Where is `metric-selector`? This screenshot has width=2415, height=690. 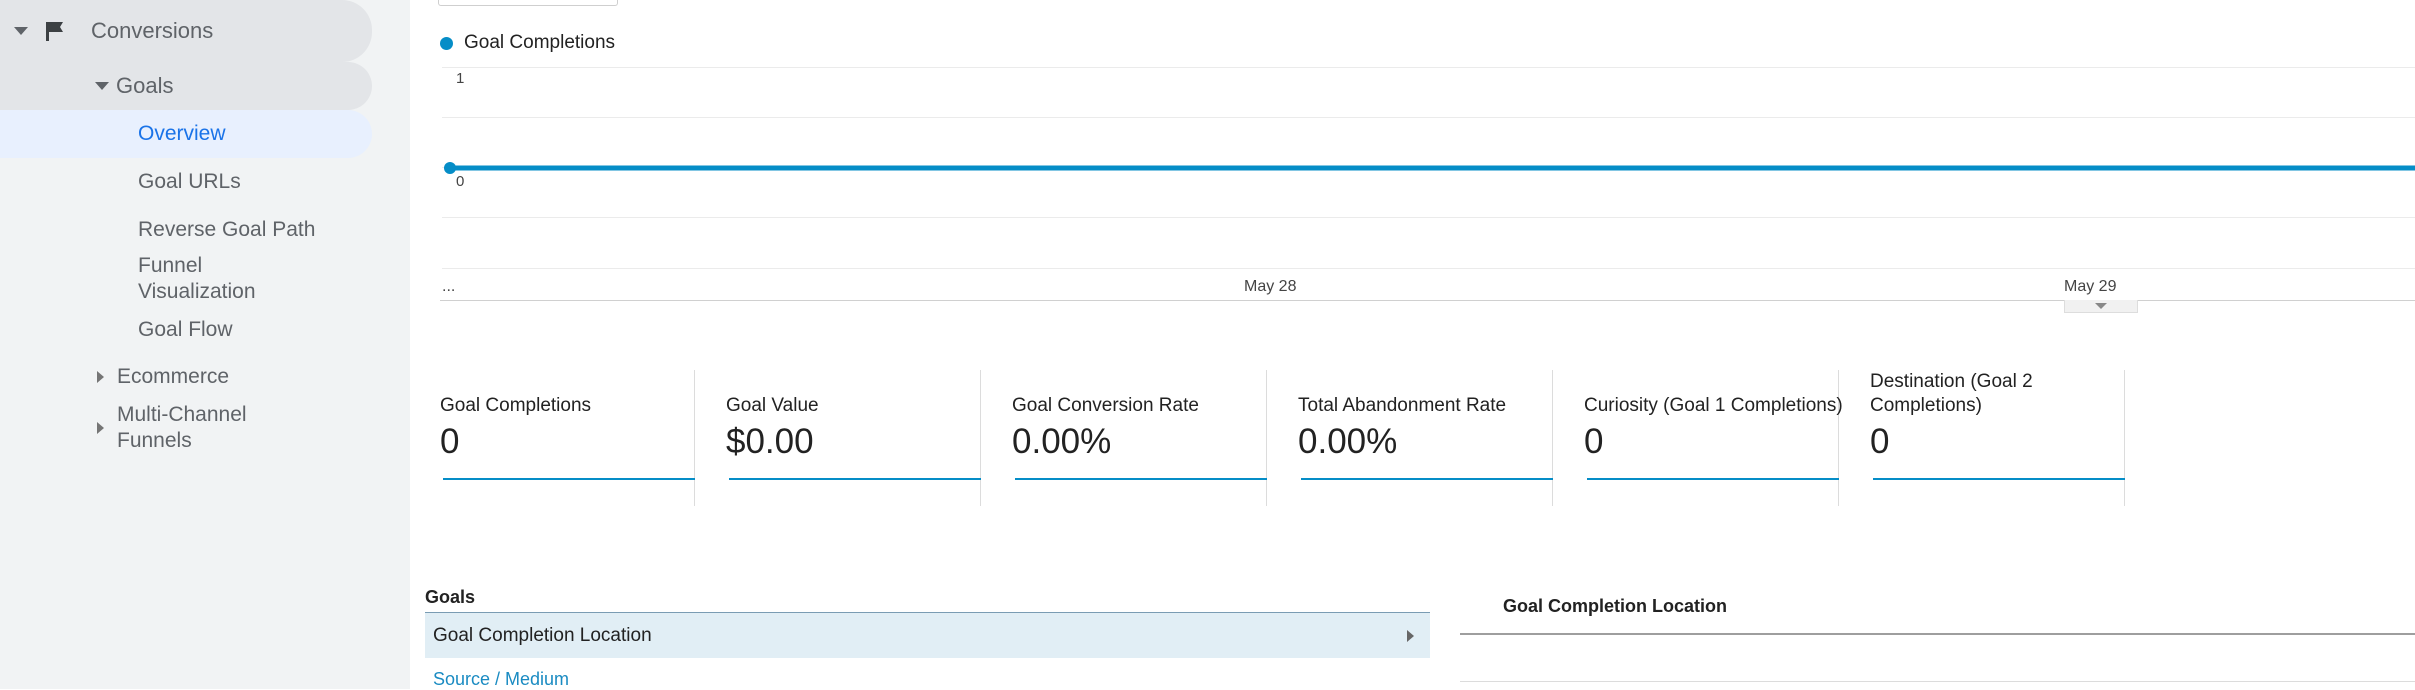 metric-selector is located at coordinates (528, 3).